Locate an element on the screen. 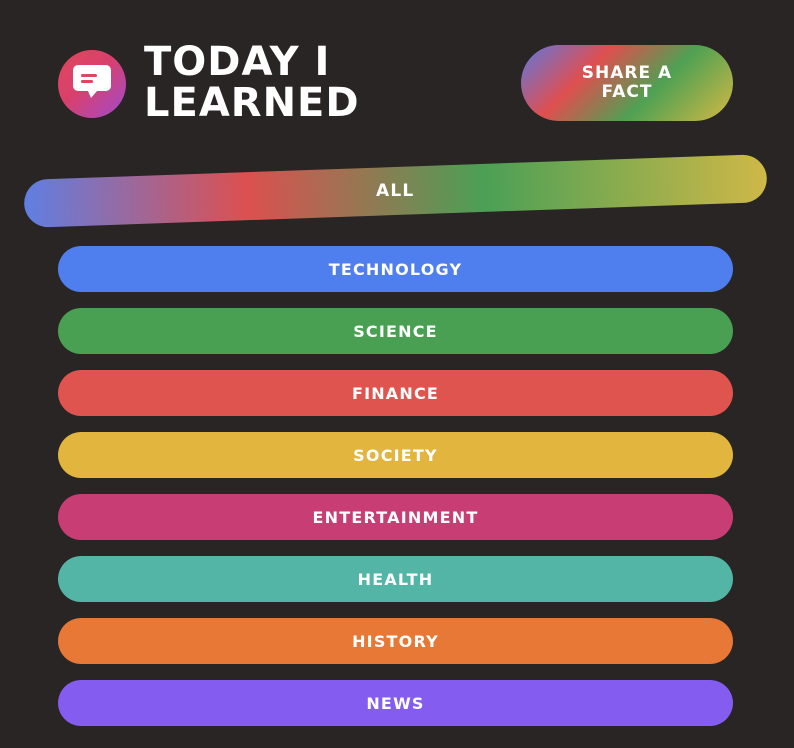 The image size is (794, 748). category-science-button: SCIENCE is located at coordinates (395, 331).